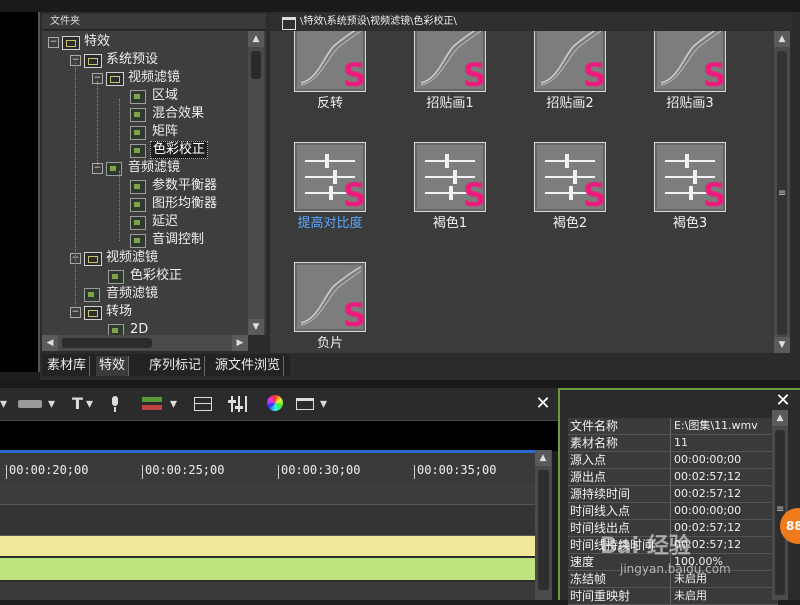  Describe the element at coordinates (330, 76) in the screenshot. I see `effect-item-invert: S 反转` at that location.